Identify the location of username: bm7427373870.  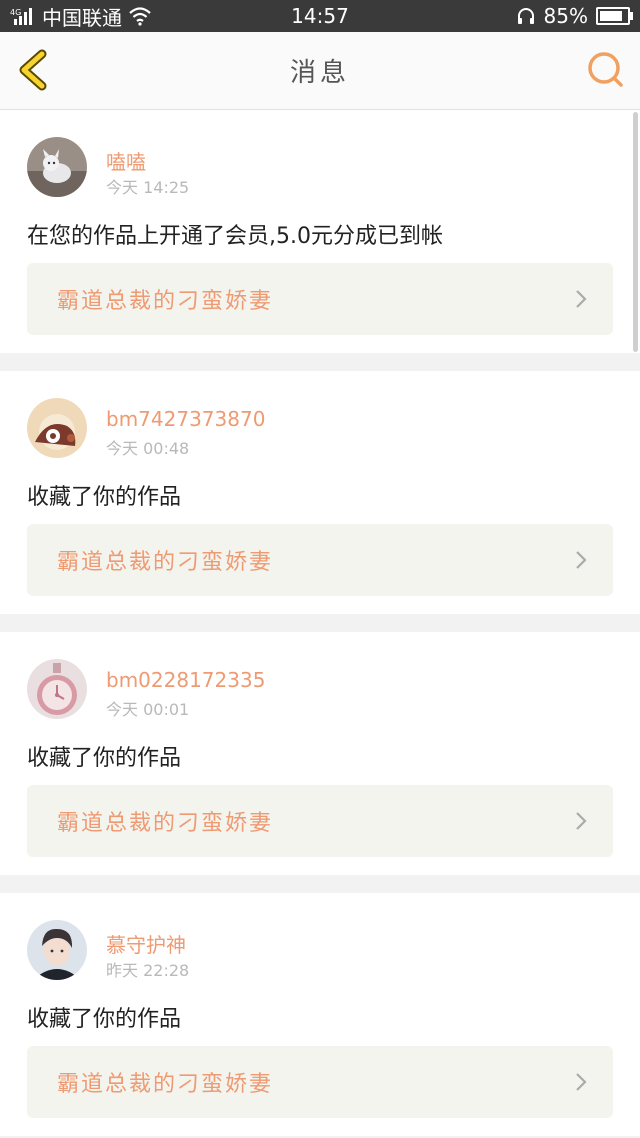
(185, 419).